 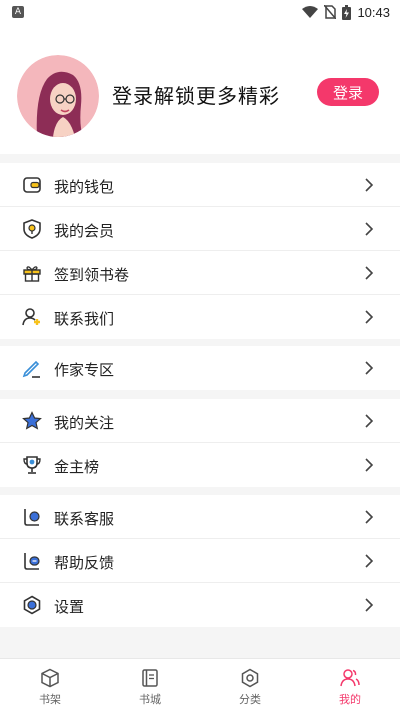 What do you see at coordinates (200, 185) in the screenshot?
I see `menu-item-wallet: 我的钱包` at bounding box center [200, 185].